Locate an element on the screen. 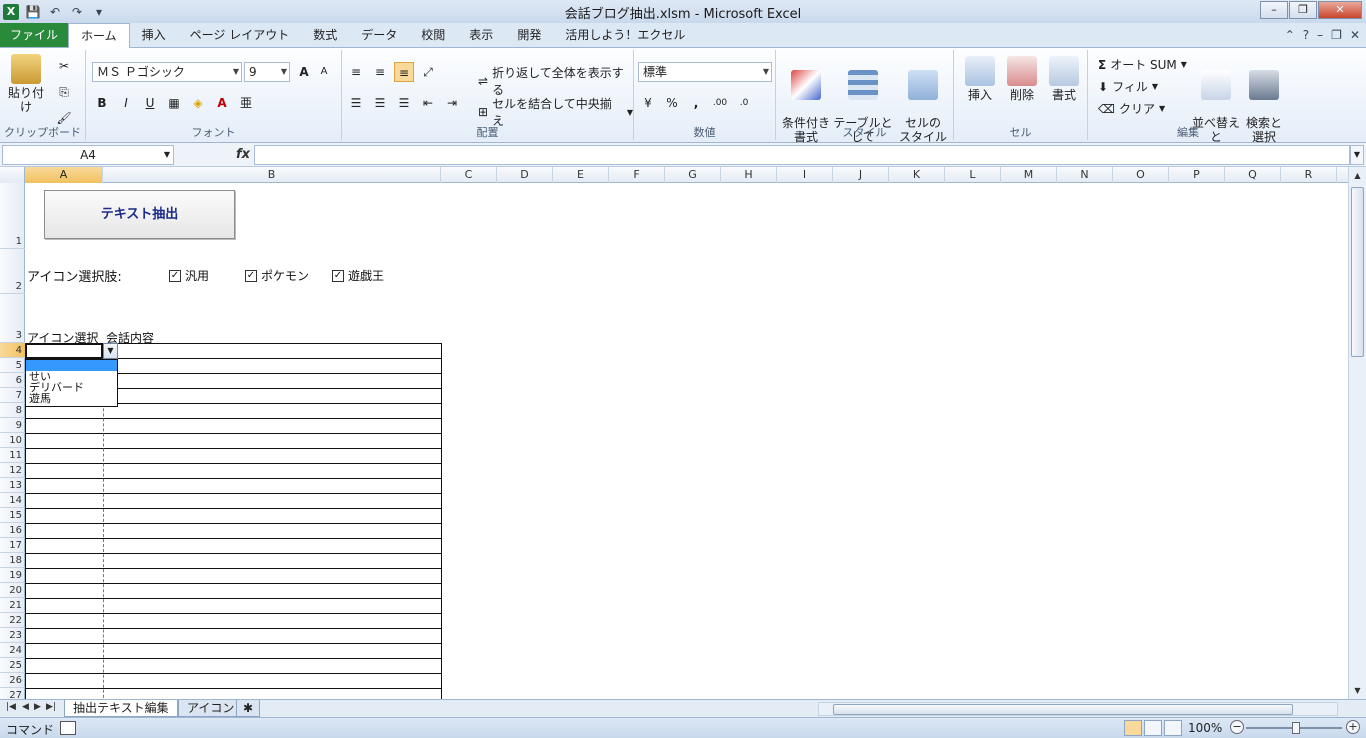  phonetic-icon: 亜 is located at coordinates (246, 103).